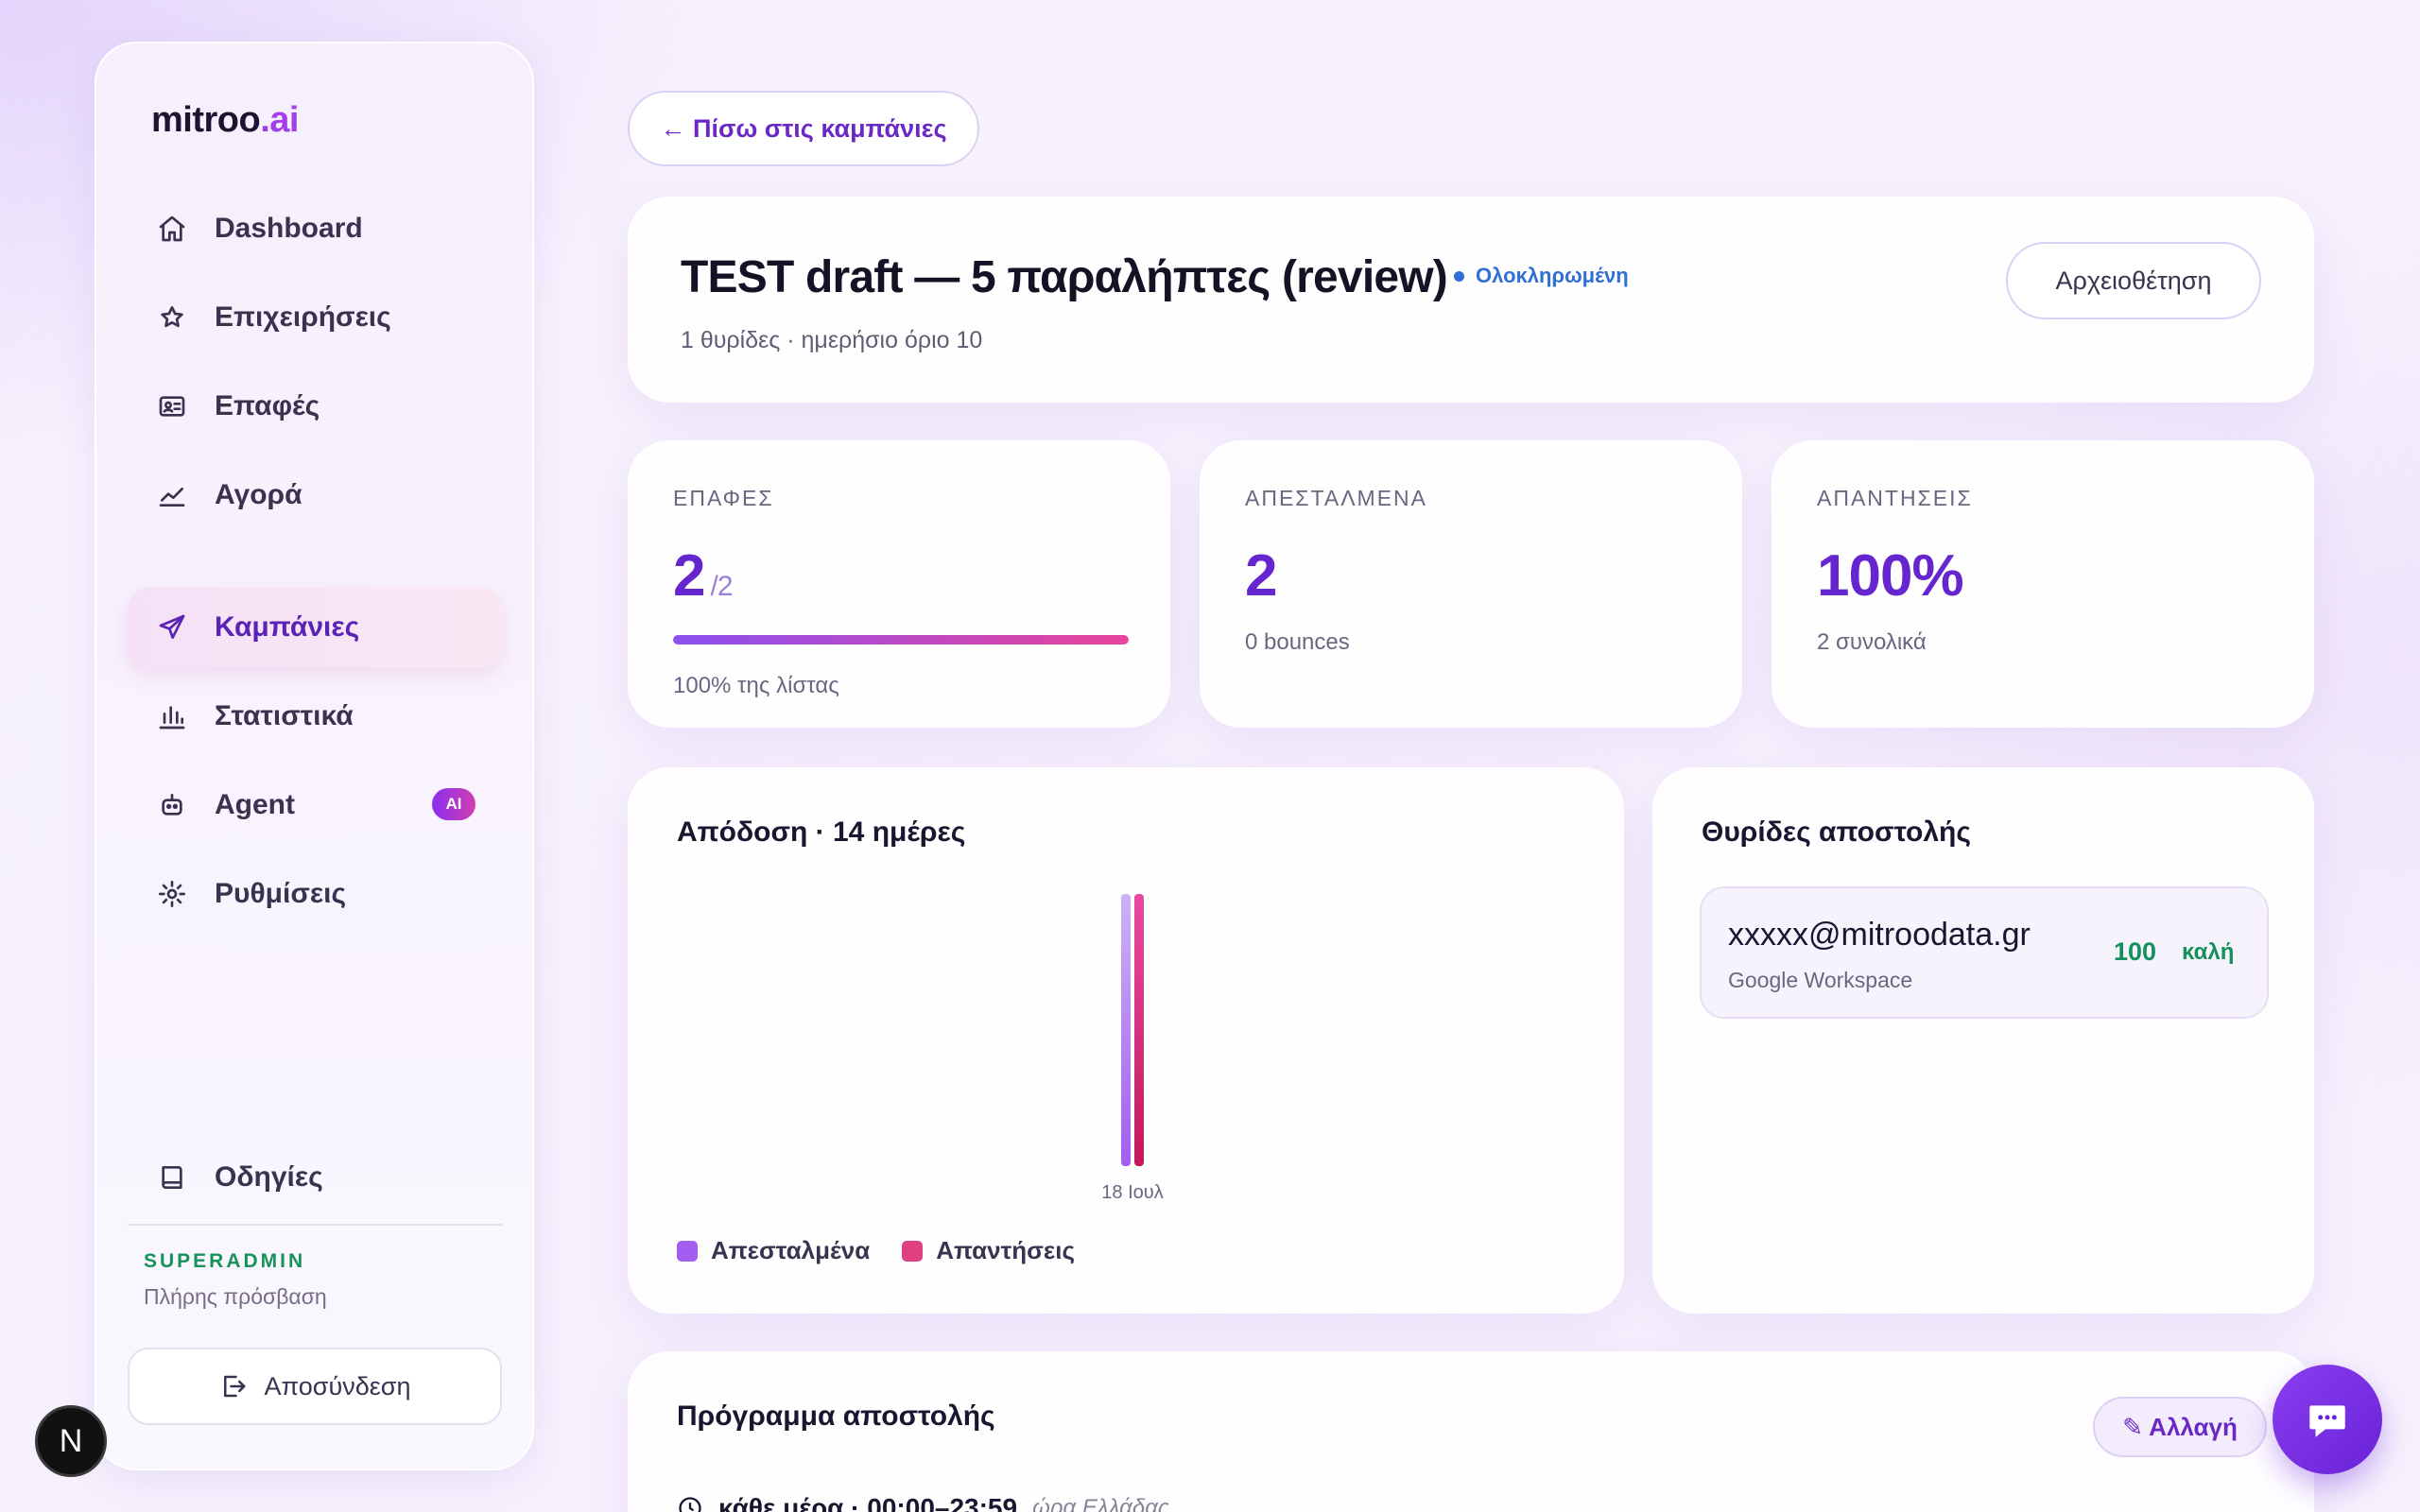 This screenshot has height=1512, width=2420. Describe the element at coordinates (269, 1177) in the screenshot. I see `sidebar-item-label: Οδηγίες` at that location.